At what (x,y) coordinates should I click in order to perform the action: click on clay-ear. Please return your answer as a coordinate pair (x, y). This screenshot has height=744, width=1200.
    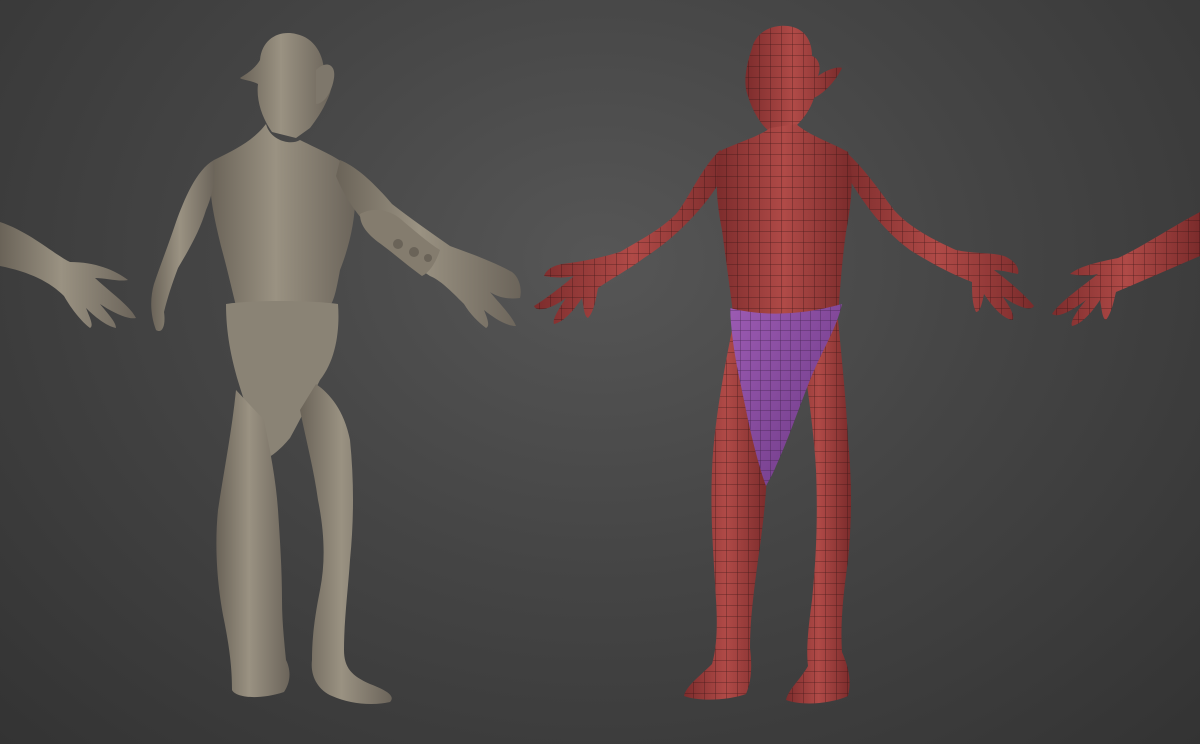
    Looking at the image, I should click on (325, 84).